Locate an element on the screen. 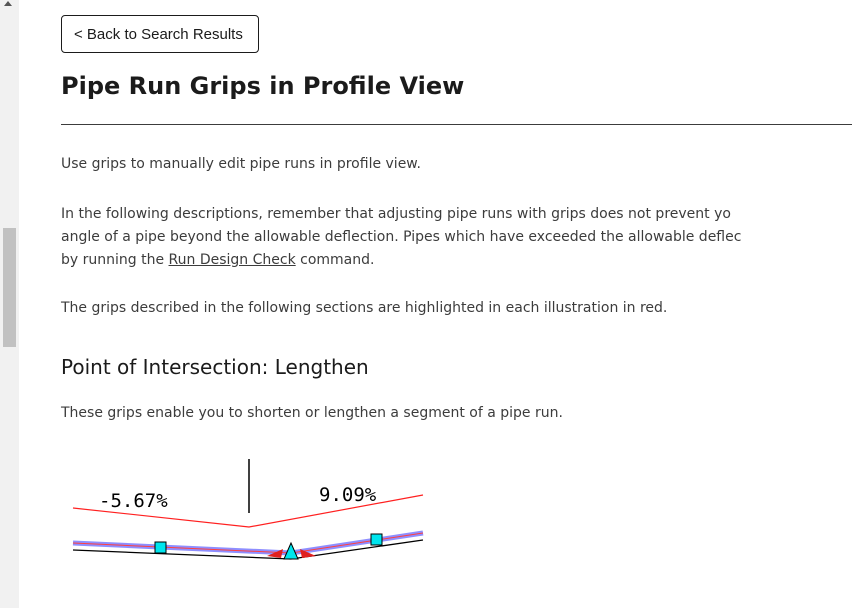 Image resolution: width=852 pixels, height=608 pixels. pipe-run-grips-illustration: -5.67% 9.09% is located at coordinates (248, 509).